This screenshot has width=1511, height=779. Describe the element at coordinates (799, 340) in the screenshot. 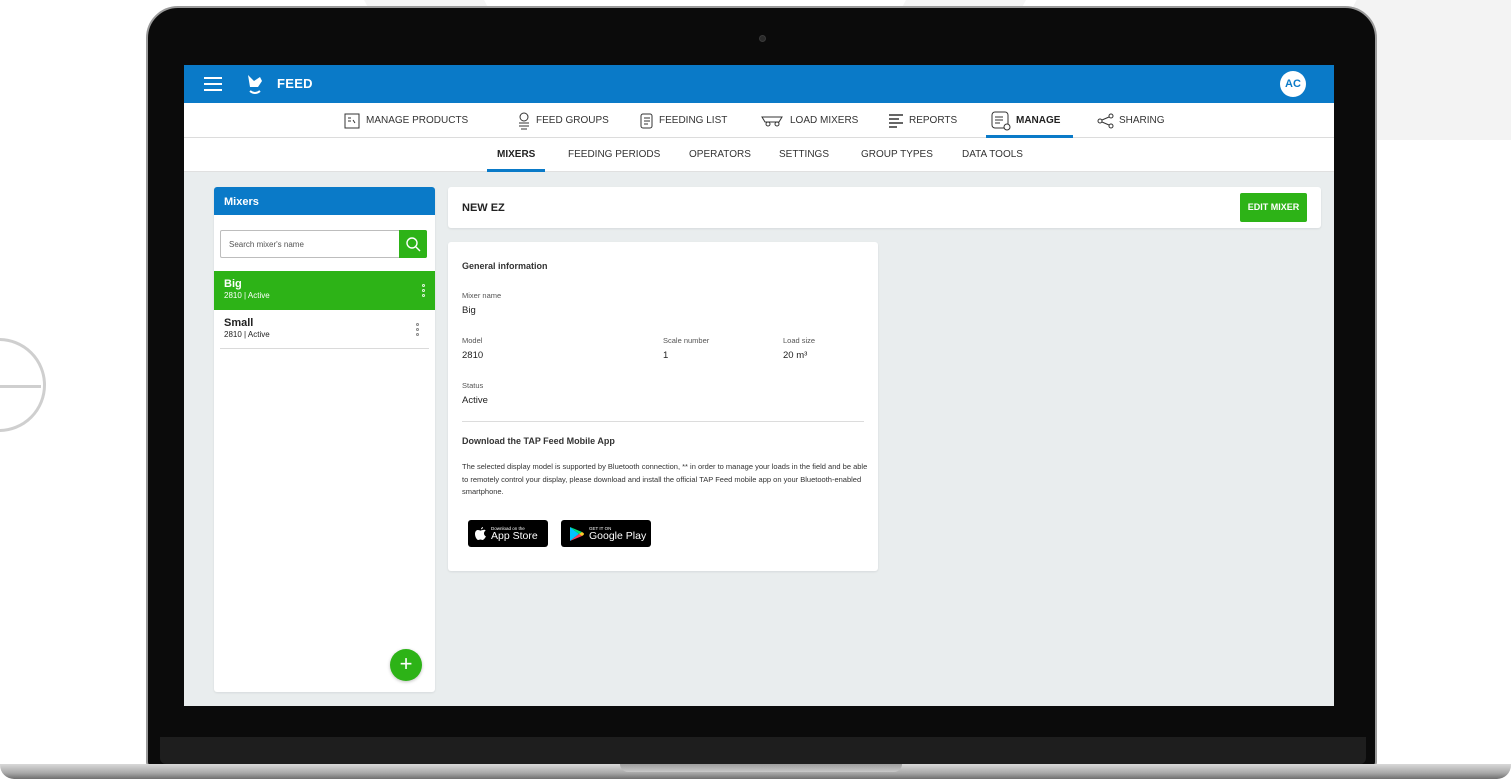

I see `load-size-label: Load size` at that location.